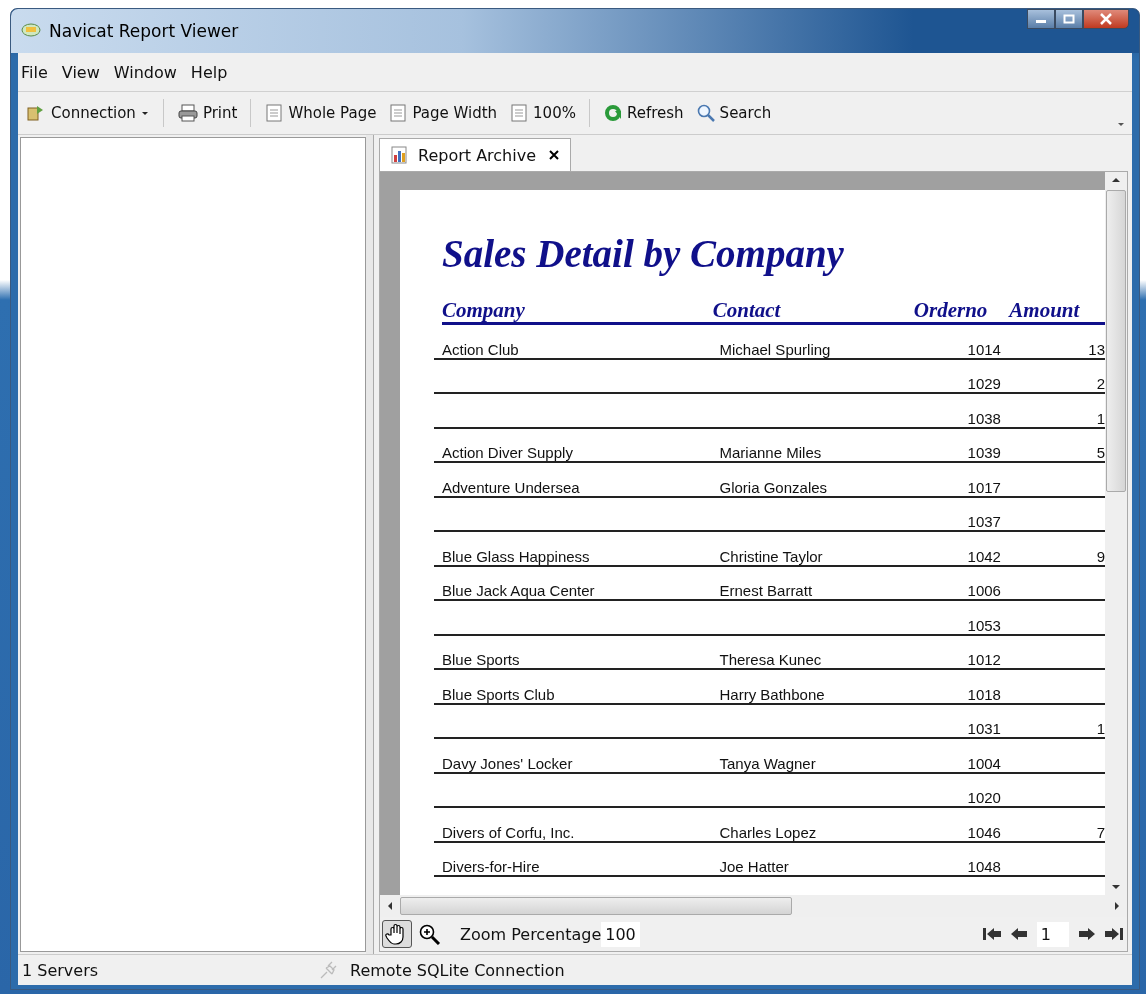  Describe the element at coordinates (1052, 934) in the screenshot. I see `page-field: 1` at that location.